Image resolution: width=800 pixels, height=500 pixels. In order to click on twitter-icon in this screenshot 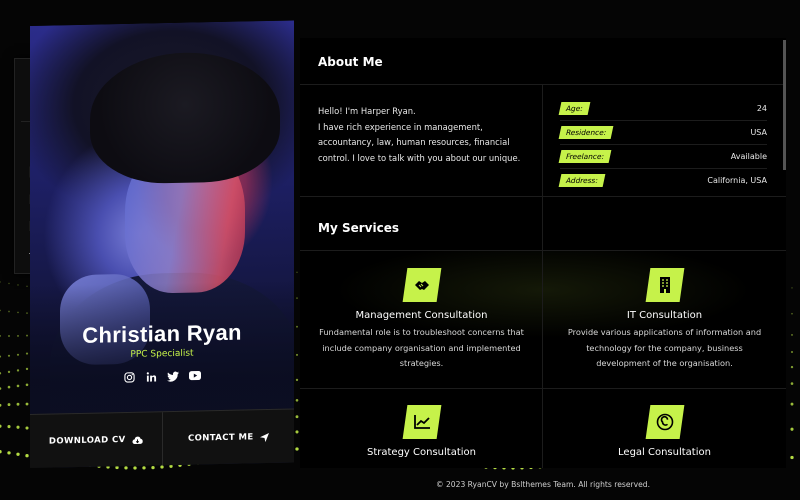, I will do `click(173, 376)`.